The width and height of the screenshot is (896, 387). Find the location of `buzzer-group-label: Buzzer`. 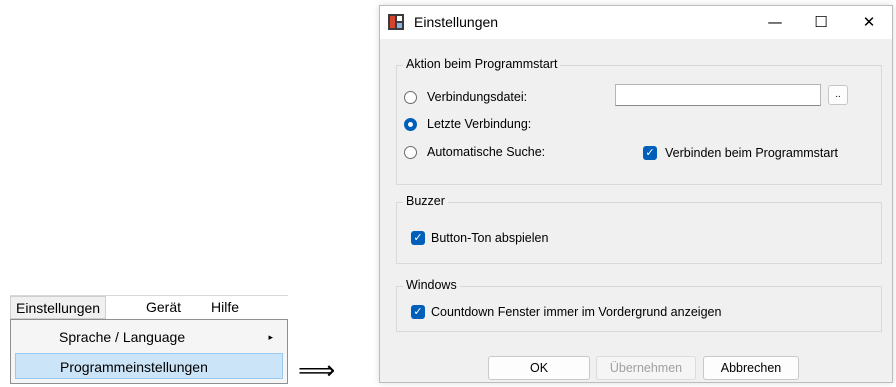

buzzer-group-label: Buzzer is located at coordinates (425, 201).